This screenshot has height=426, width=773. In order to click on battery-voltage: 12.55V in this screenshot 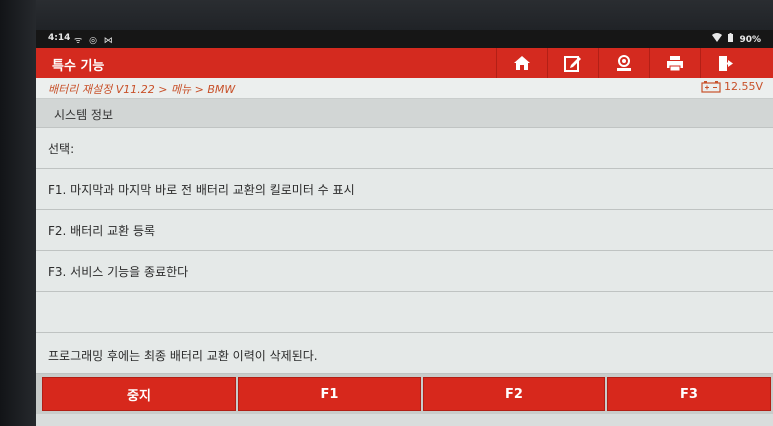, I will do `click(732, 86)`.